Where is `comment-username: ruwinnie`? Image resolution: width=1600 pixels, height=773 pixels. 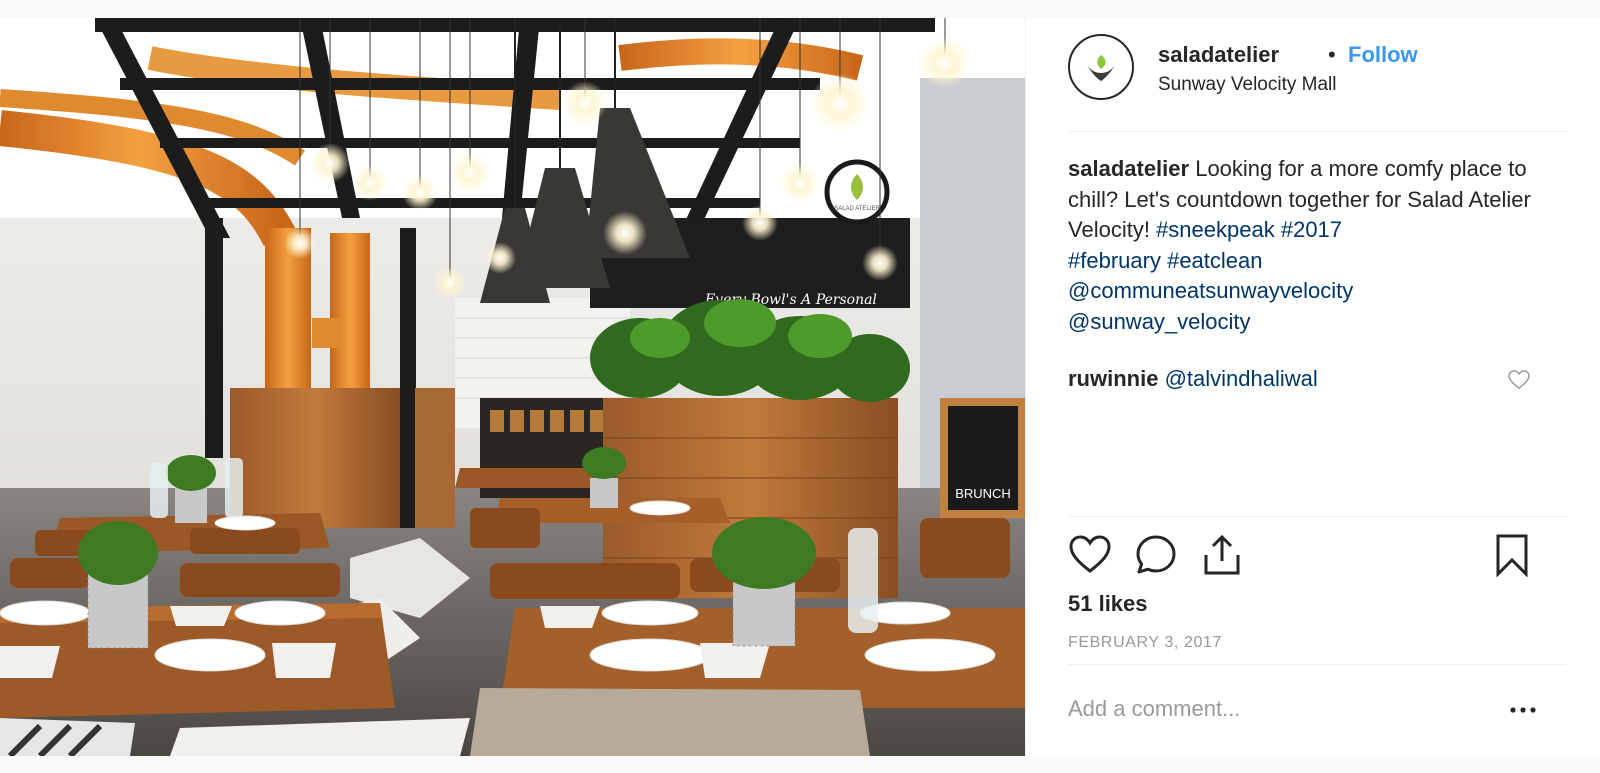 comment-username: ruwinnie is located at coordinates (1113, 378).